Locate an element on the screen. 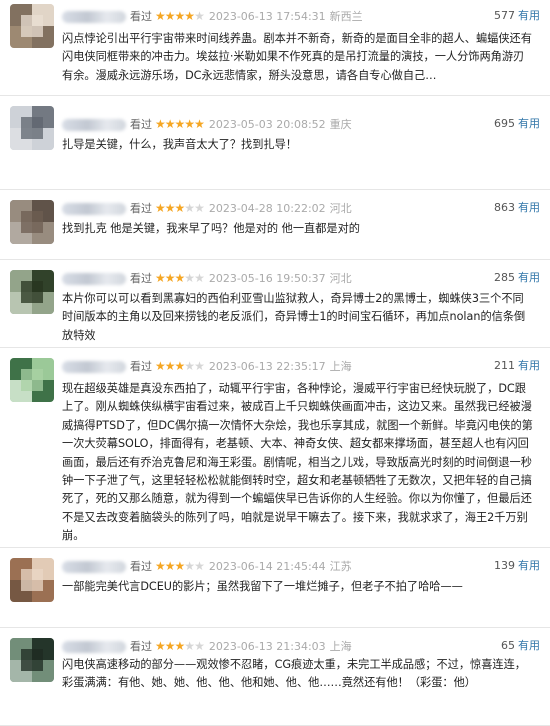  comment-location: 重庆 is located at coordinates (340, 124).